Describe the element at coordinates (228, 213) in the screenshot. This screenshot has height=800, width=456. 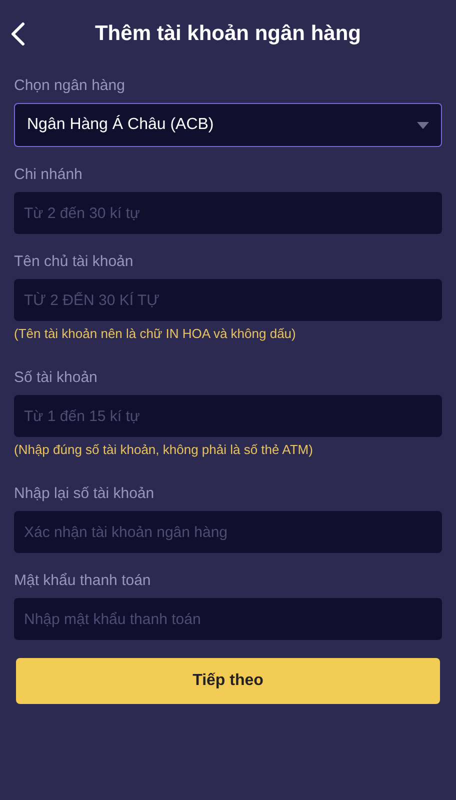
I see `input-field: Từ 2 đến 30 kí tự` at that location.